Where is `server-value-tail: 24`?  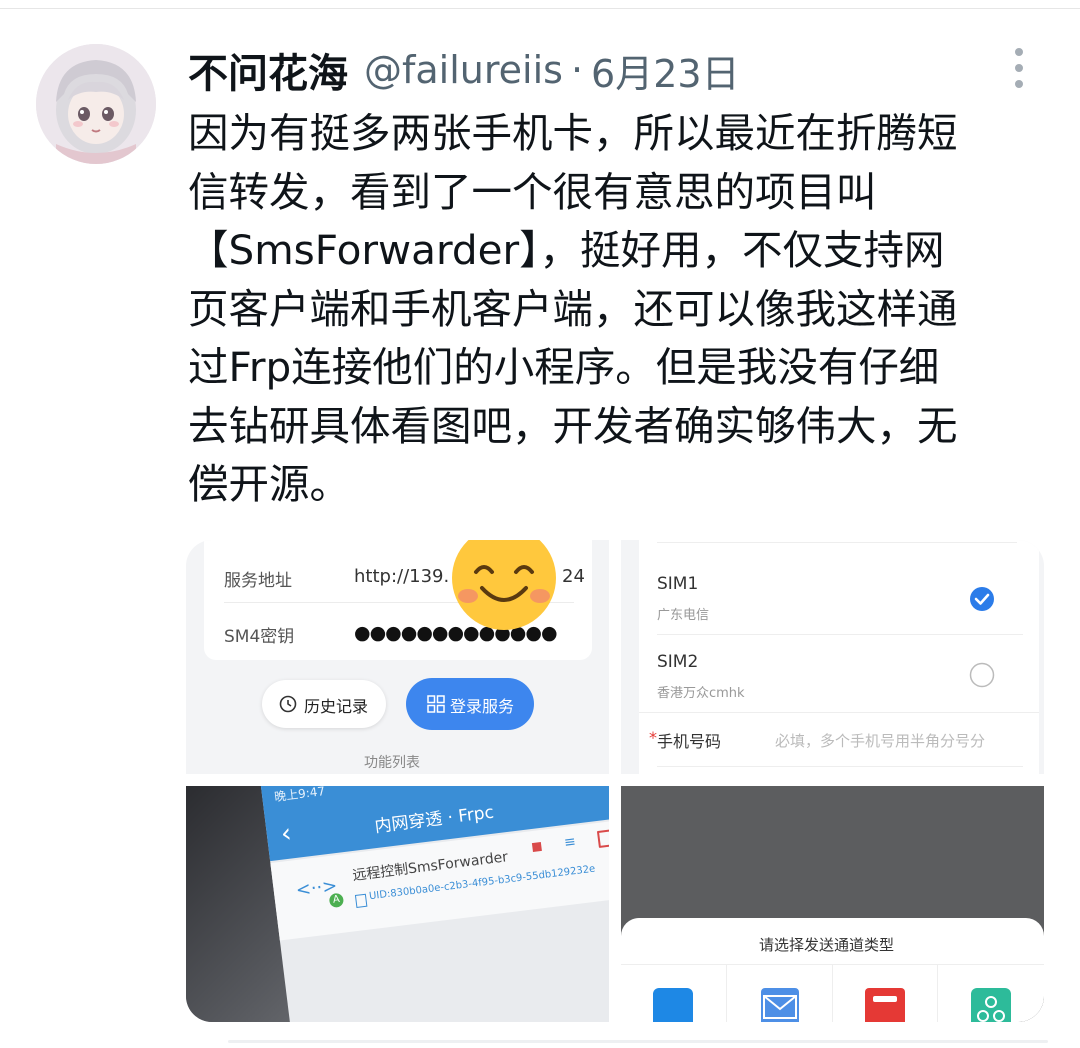 server-value-tail: 24 is located at coordinates (573, 576).